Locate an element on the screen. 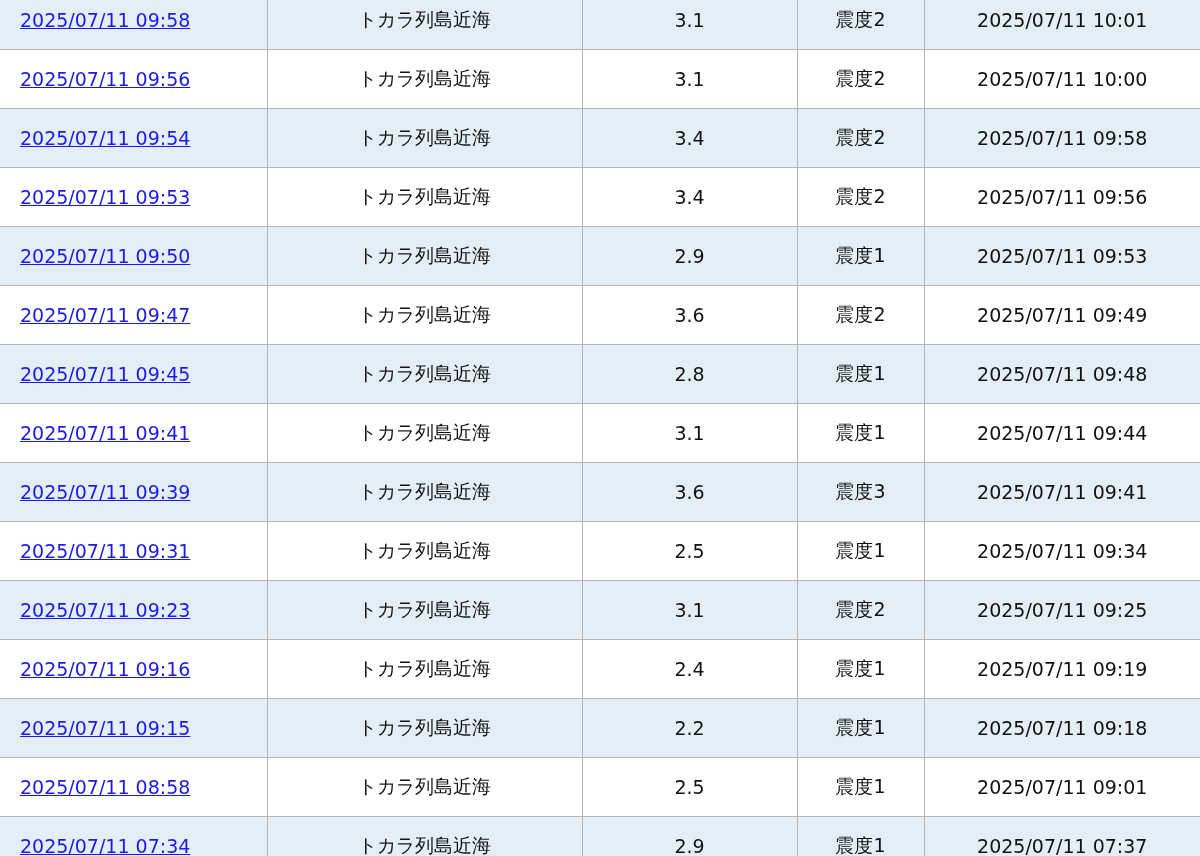 The height and width of the screenshot is (856, 1200). origin-time-link: 2025/07/11 09:56 is located at coordinates (105, 79).